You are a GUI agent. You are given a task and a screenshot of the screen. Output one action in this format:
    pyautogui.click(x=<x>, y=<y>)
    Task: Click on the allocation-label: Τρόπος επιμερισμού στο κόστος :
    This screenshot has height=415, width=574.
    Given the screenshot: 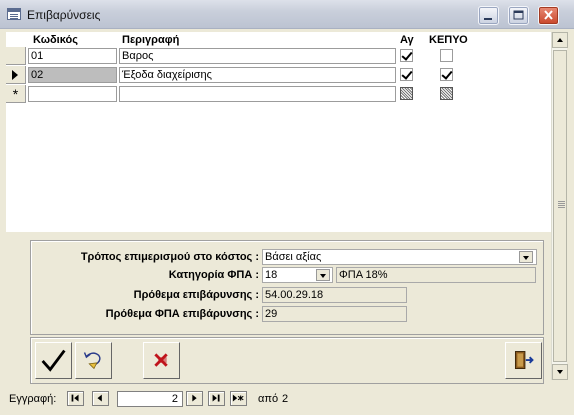 What is the action you would take?
    pyautogui.click(x=169, y=257)
    